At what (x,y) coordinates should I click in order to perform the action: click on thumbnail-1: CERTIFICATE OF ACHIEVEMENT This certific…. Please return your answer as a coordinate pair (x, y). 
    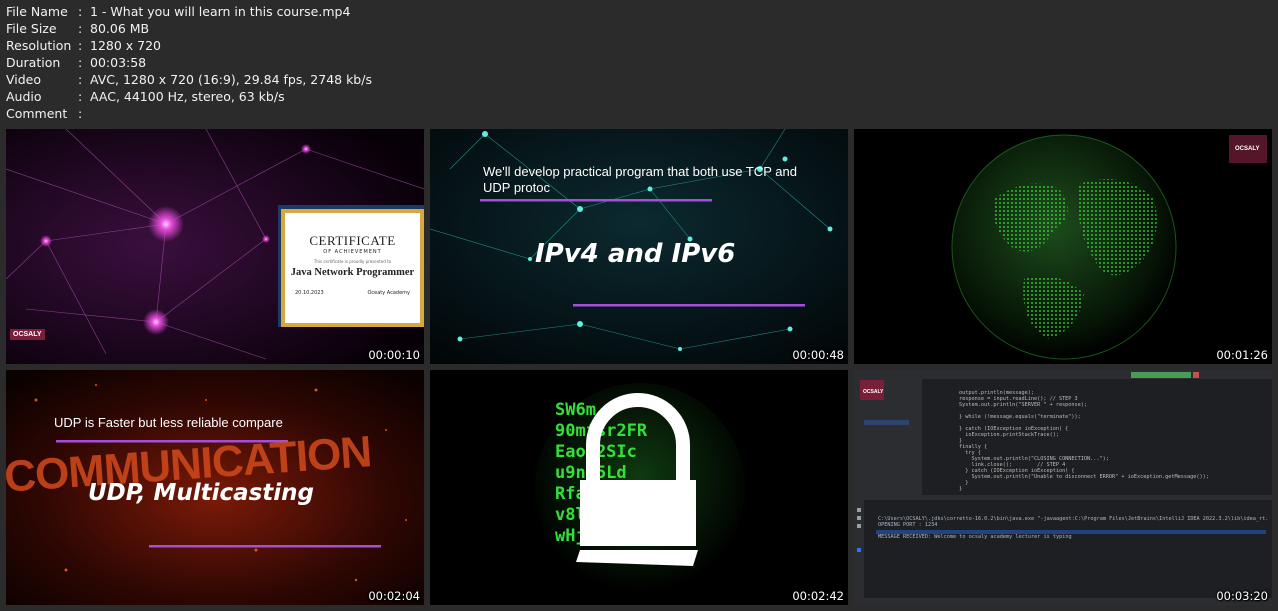
    Looking at the image, I should click on (215, 246).